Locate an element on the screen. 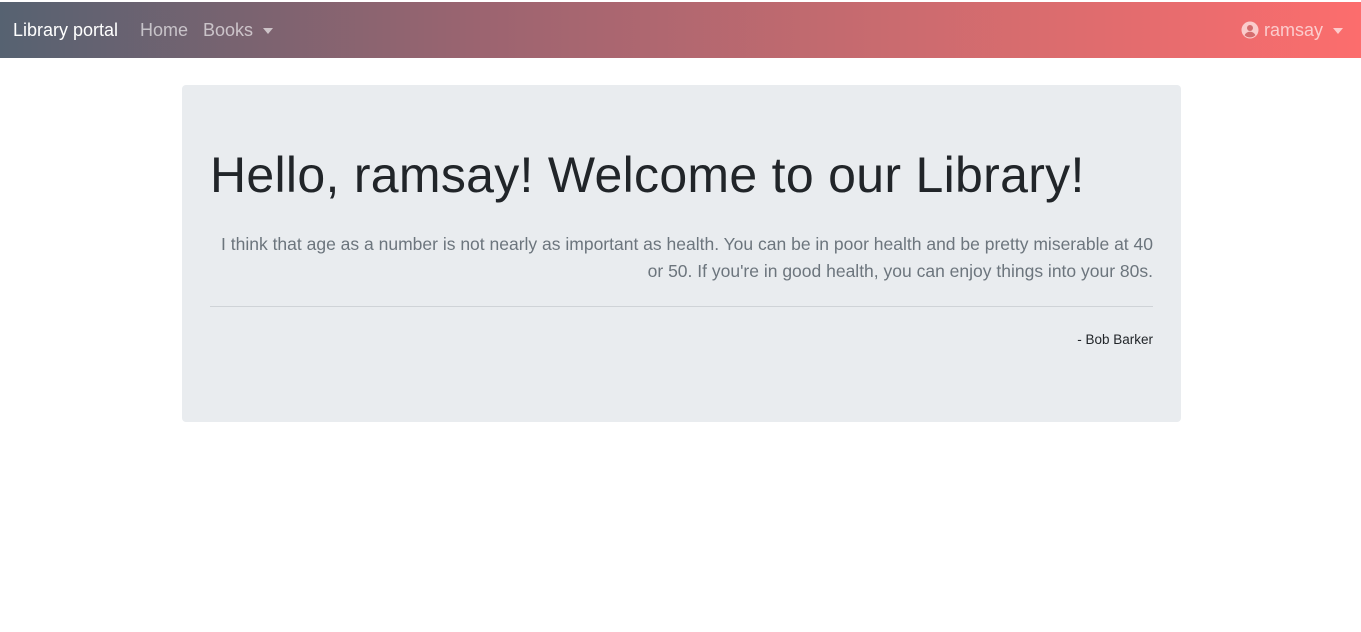 The width and height of the screenshot is (1361, 632). brand-link: Library portal is located at coordinates (65, 30).